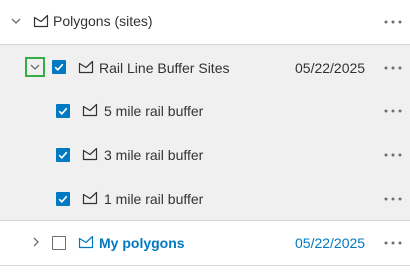 The width and height of the screenshot is (410, 274). I want to click on tree-row-label: Polygons (sites), so click(103, 21).